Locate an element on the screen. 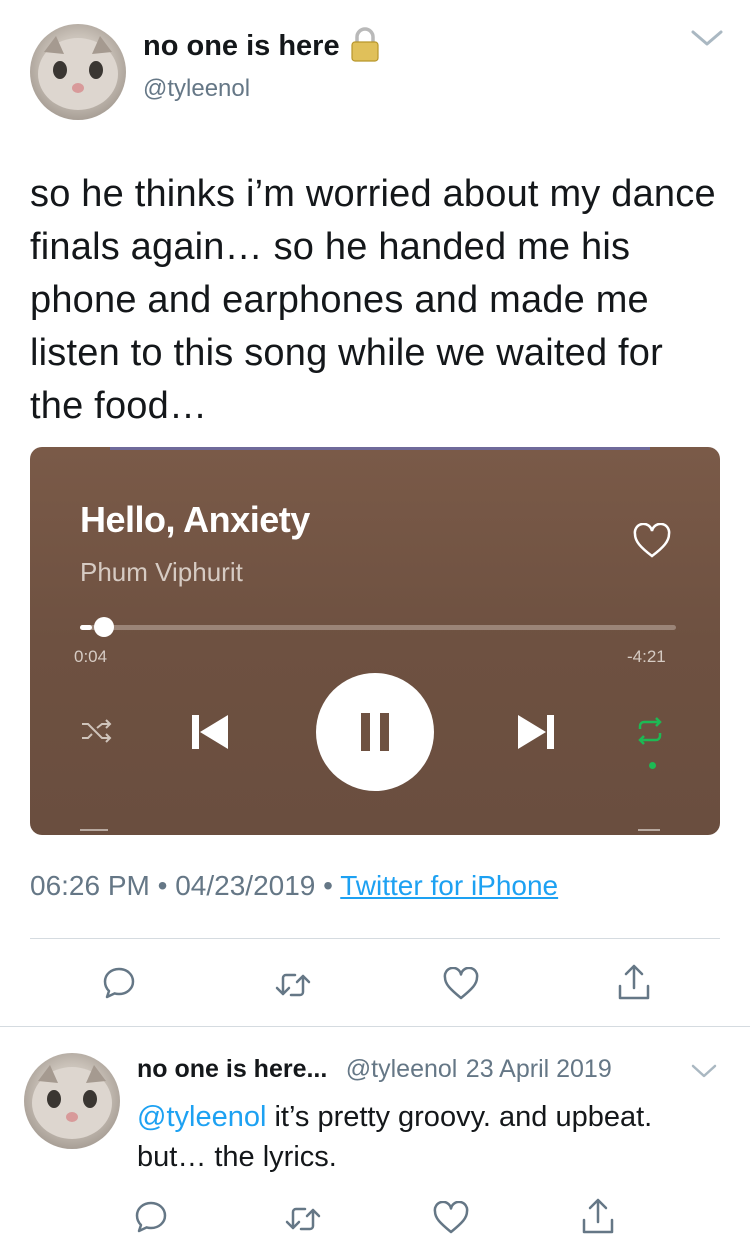 Image resolution: width=750 pixels, height=1258 pixels. song-title: Hello, Anxiety is located at coordinates (195, 519).